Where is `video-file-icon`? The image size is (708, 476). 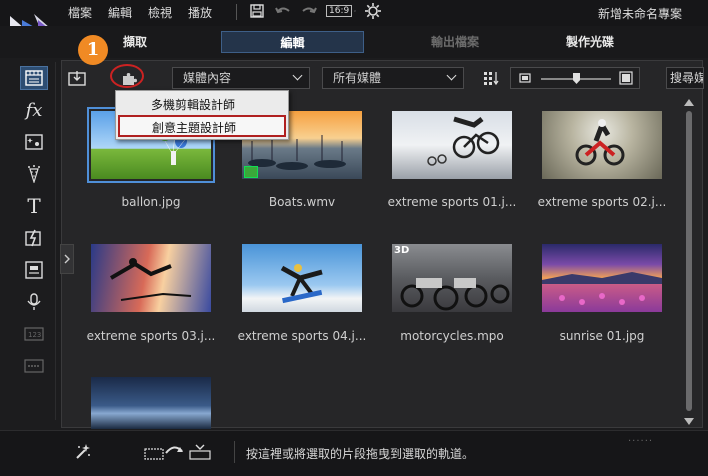
video-file-icon is located at coordinates (251, 172).